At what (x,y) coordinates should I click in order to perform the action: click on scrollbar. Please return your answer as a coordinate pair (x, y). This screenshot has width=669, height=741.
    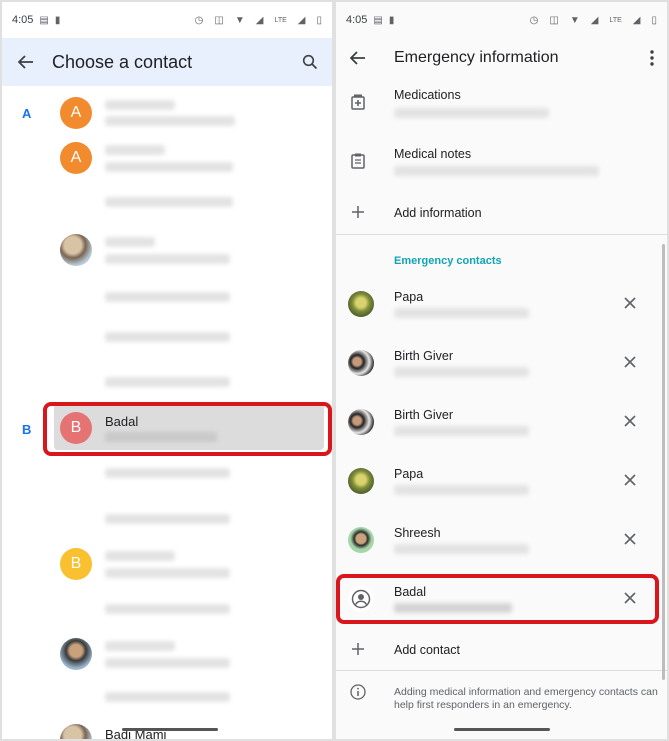
    Looking at the image, I should click on (663, 462).